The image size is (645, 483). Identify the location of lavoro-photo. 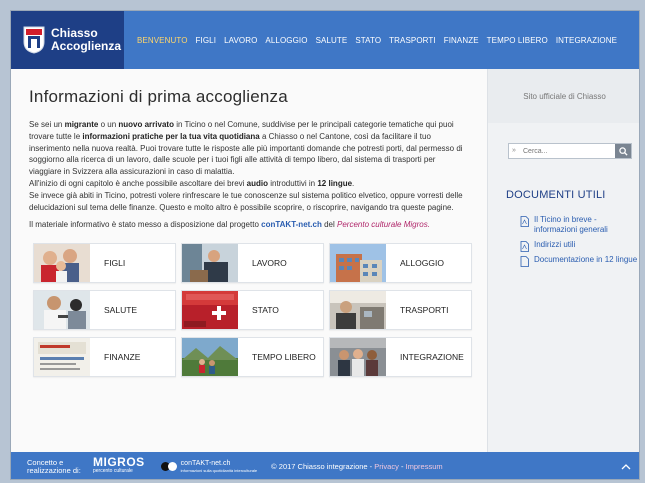
(210, 263).